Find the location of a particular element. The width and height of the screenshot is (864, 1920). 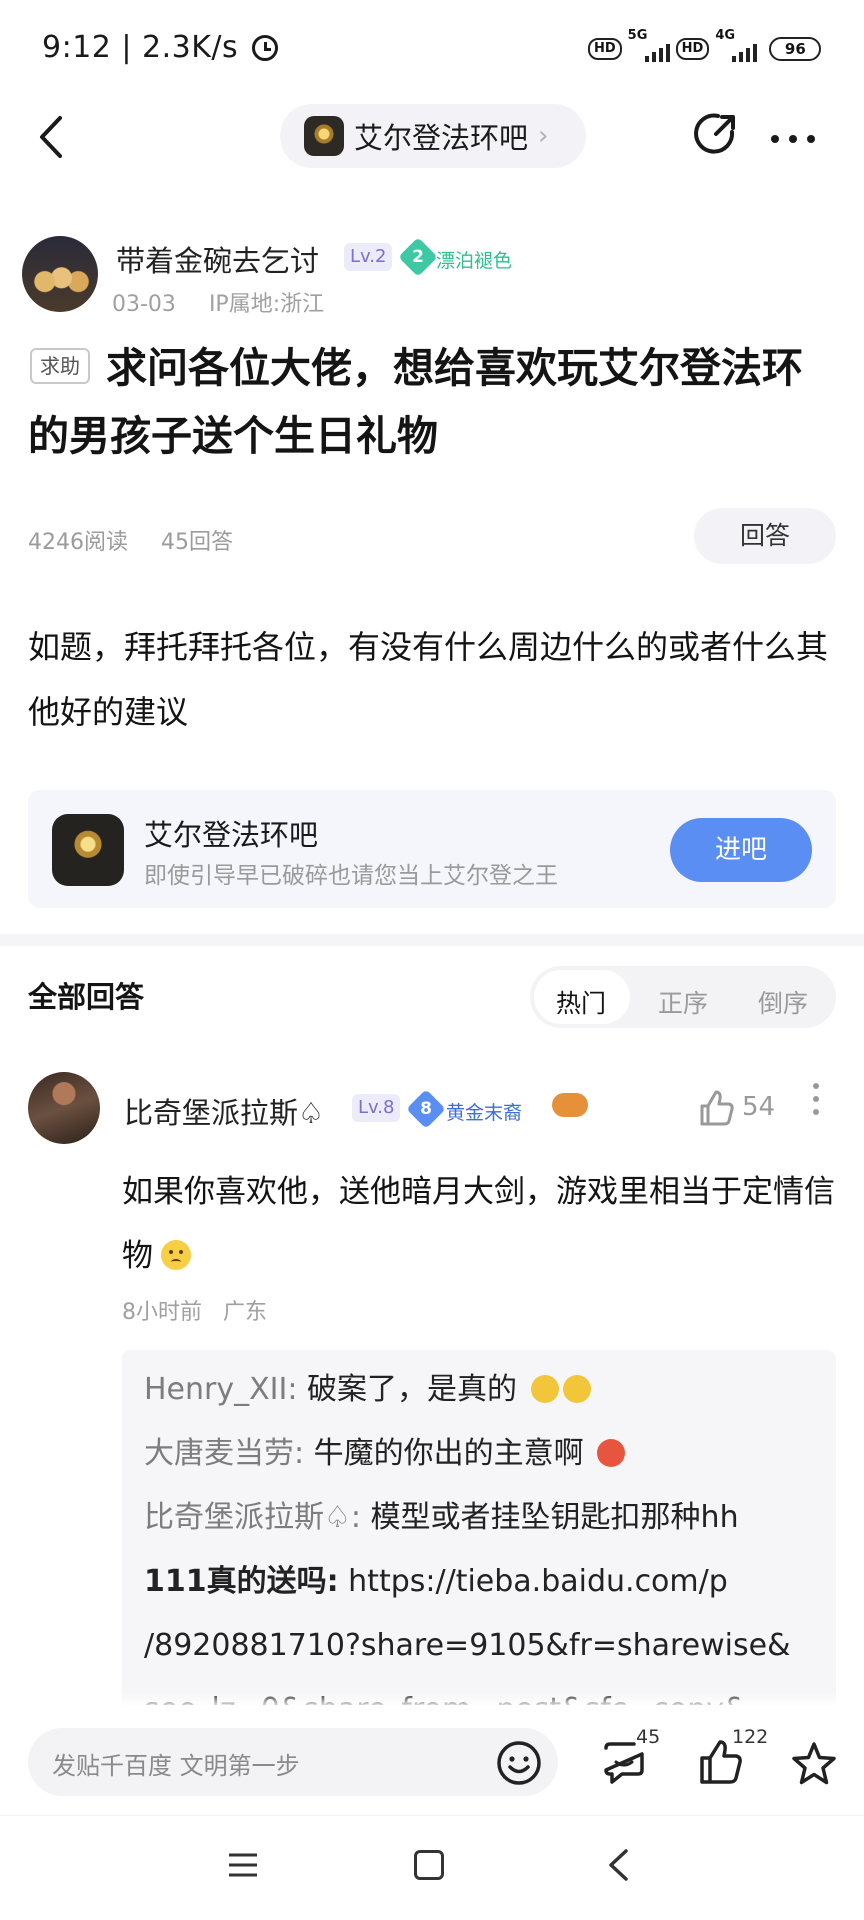

answer-count: 45回答 is located at coordinates (197, 542).